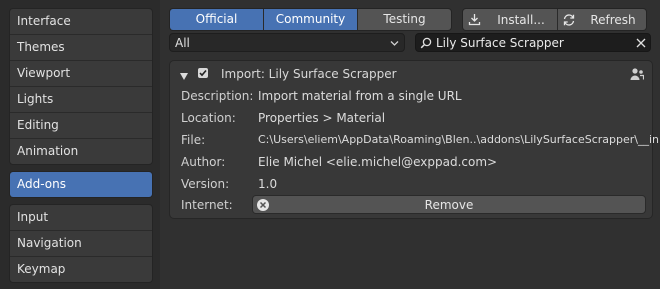 Image resolution: width=660 pixels, height=289 pixels. I want to click on checkmark-icon, so click(203, 73).